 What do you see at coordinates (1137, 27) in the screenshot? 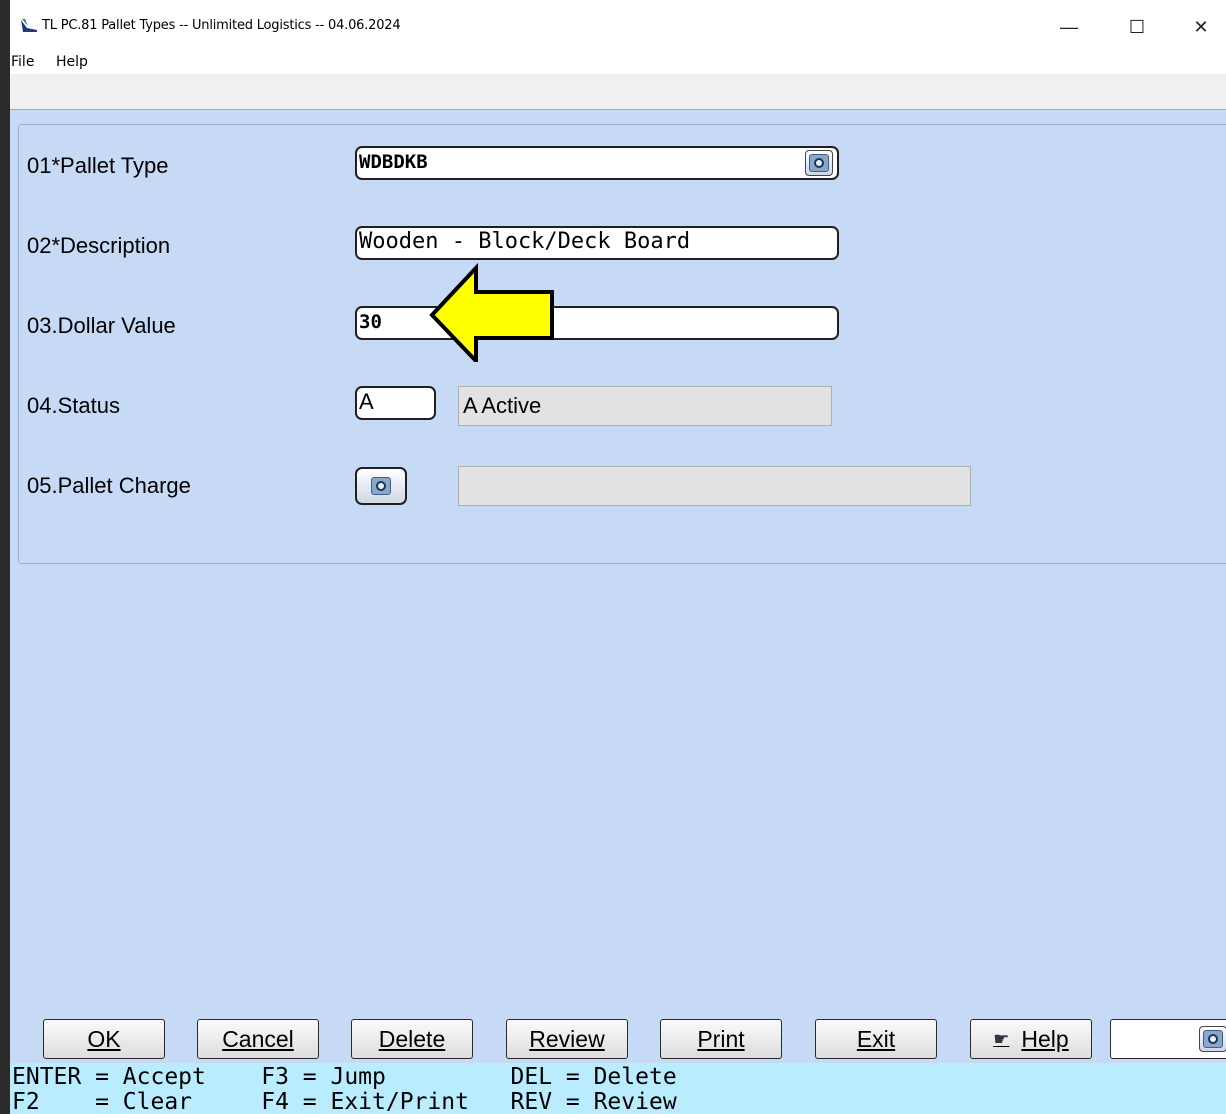
I see `maximize-button: ☐` at bounding box center [1137, 27].